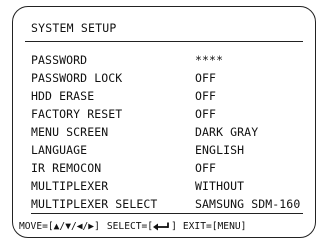 The width and height of the screenshot is (329, 244). I want to click on menu-item-menu-screen: MENU SCREEN DARK GRAY, so click(173, 132).